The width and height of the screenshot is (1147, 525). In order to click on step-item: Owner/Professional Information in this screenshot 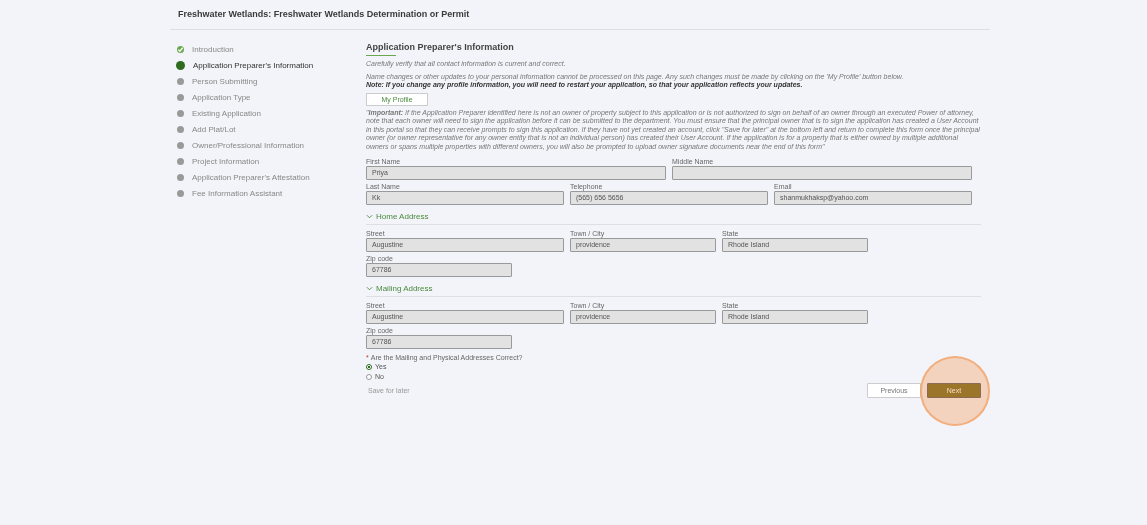, I will do `click(248, 145)`.